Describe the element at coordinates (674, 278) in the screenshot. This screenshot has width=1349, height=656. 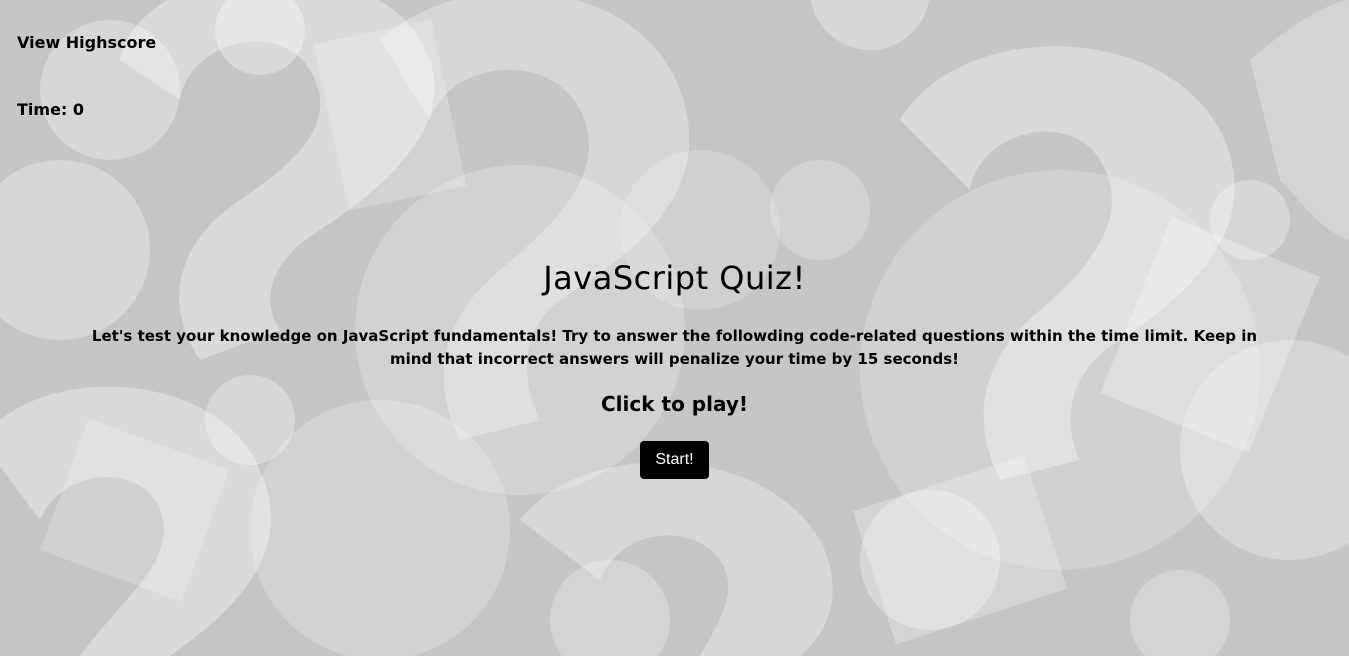
I see `page-title: JavaScript Quiz!` at that location.